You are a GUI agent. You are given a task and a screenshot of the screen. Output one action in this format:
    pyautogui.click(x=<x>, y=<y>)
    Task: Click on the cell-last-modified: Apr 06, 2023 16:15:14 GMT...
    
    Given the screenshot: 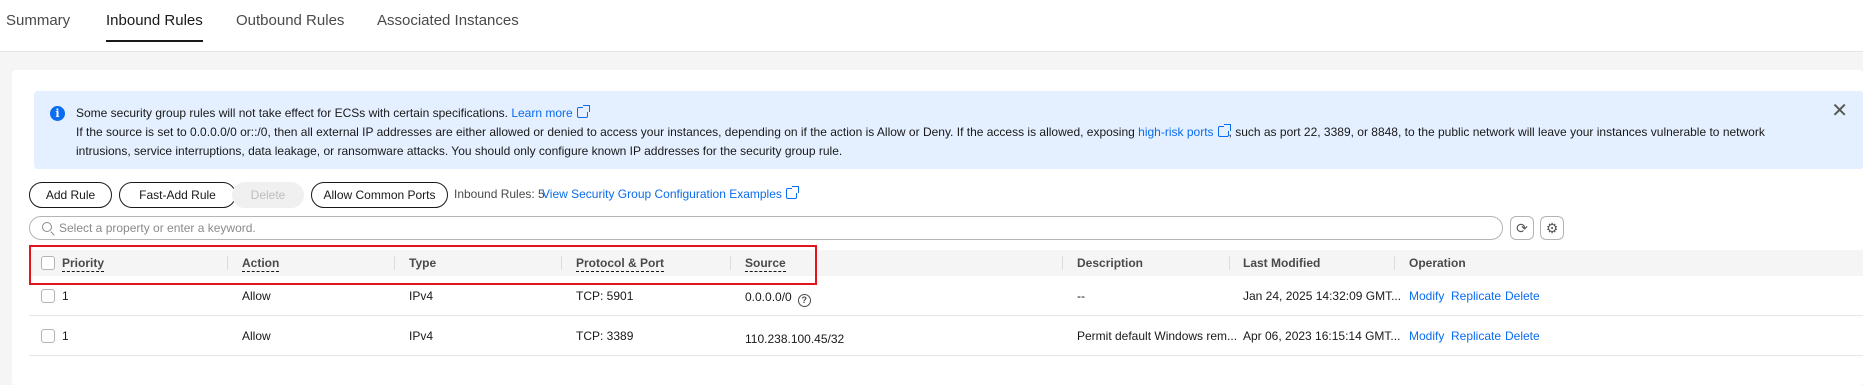 What is the action you would take?
    pyautogui.click(x=1322, y=336)
    